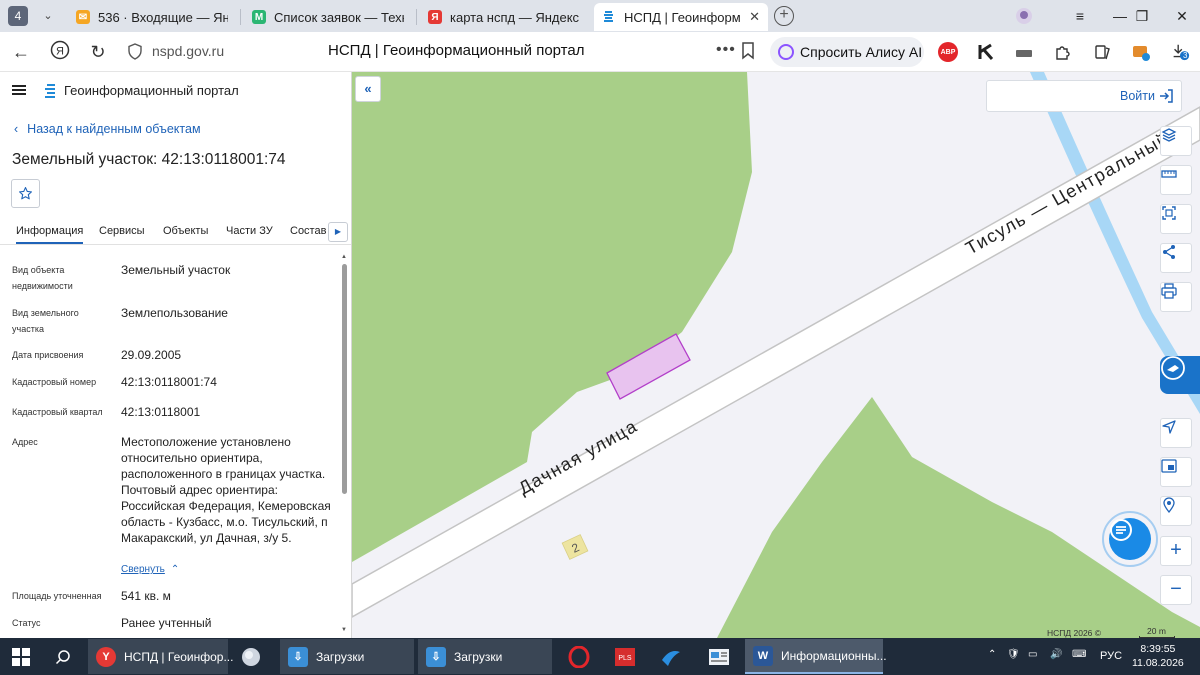  What do you see at coordinates (50, 91) in the screenshot?
I see `nspd-logo-icon` at bounding box center [50, 91].